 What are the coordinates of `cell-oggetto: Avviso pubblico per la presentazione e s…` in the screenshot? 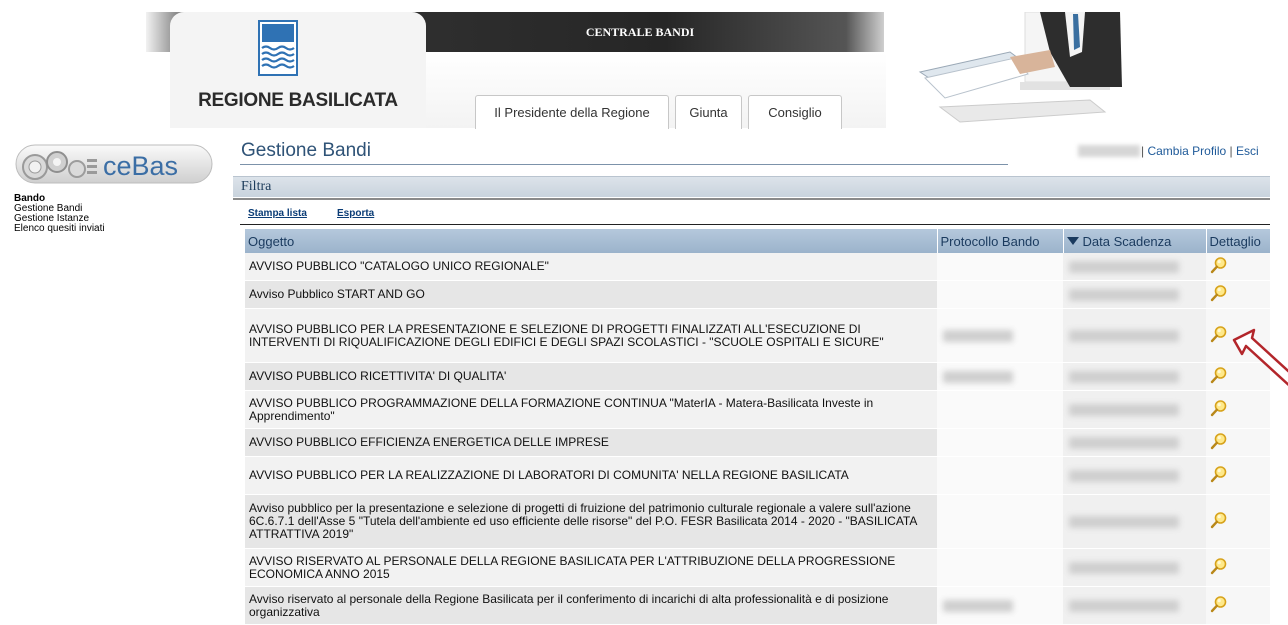 It's located at (591, 521).